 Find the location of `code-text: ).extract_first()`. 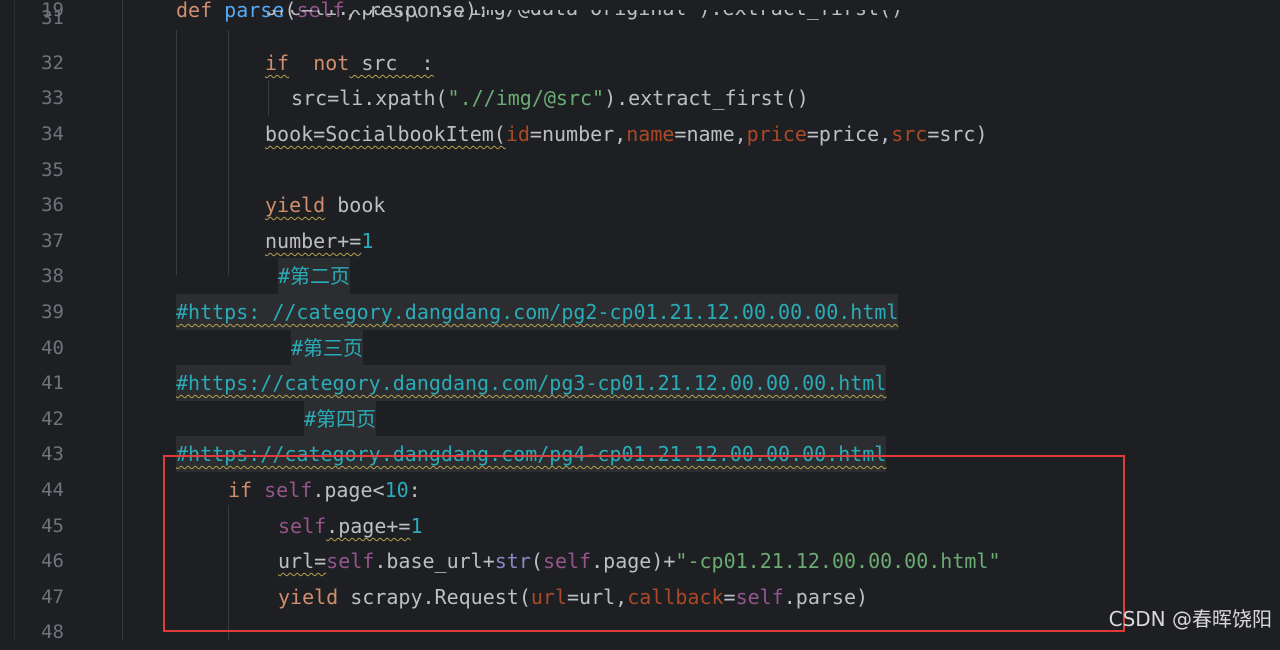

code-text: ).extract_first() is located at coordinates (706, 98).